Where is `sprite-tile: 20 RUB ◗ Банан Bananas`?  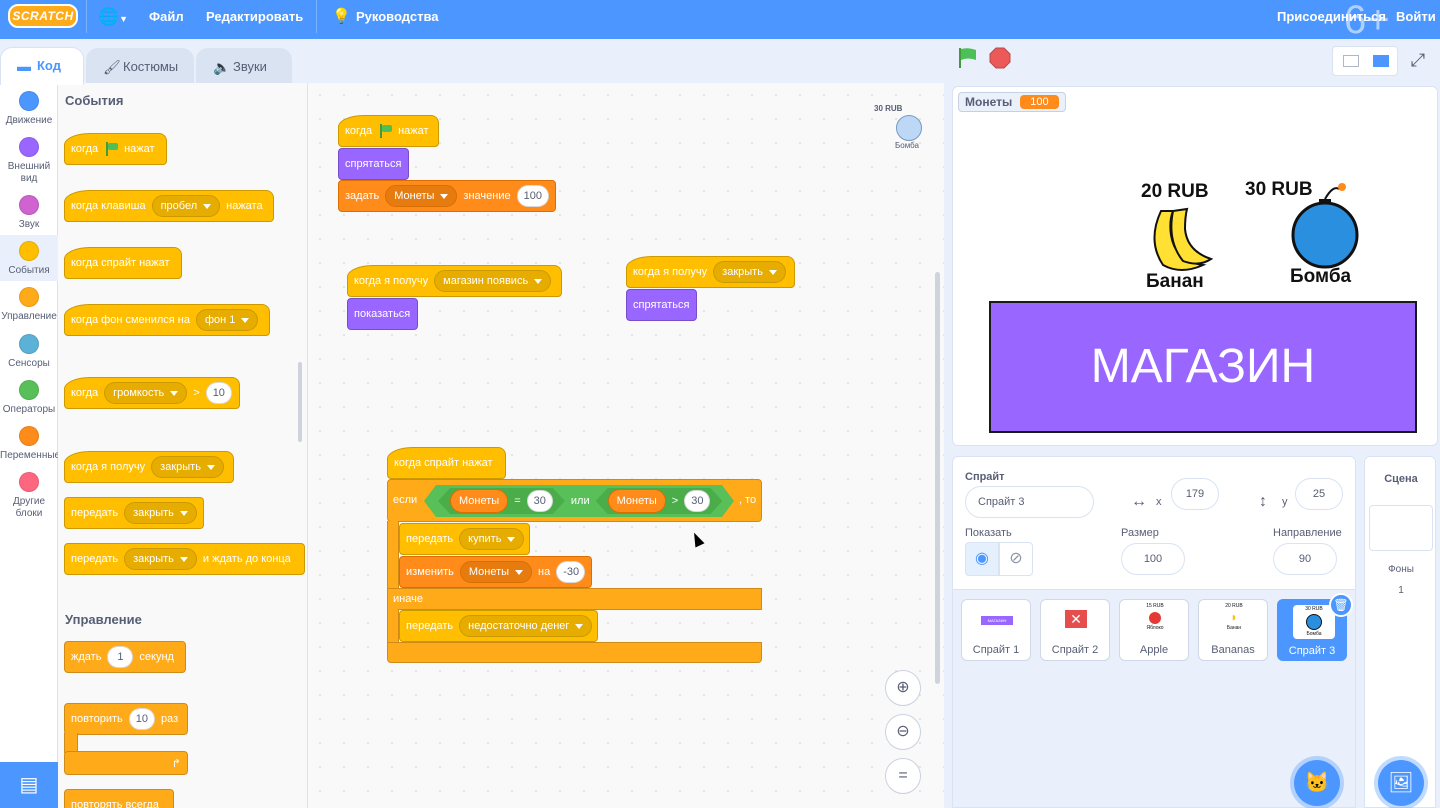 sprite-tile: 20 RUB ◗ Банан Bananas is located at coordinates (1233, 630).